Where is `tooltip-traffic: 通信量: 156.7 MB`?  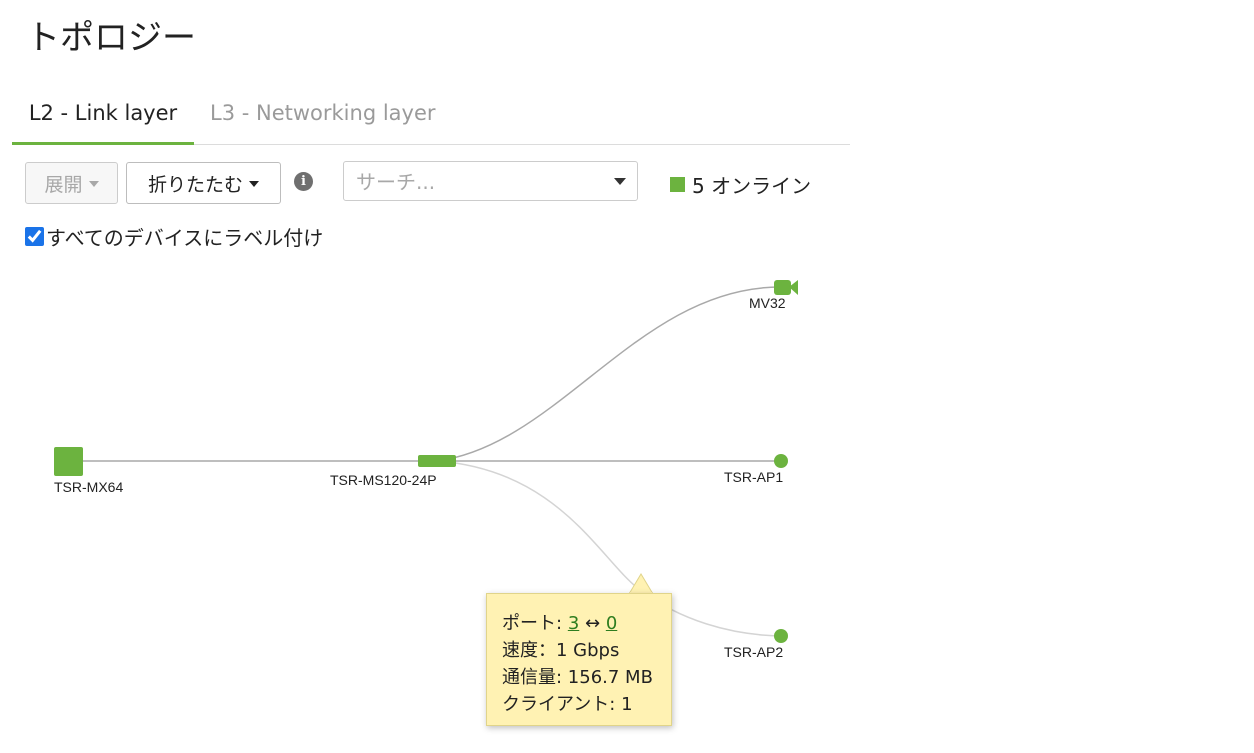
tooltip-traffic: 通信量: 156.7 MB is located at coordinates (577, 677).